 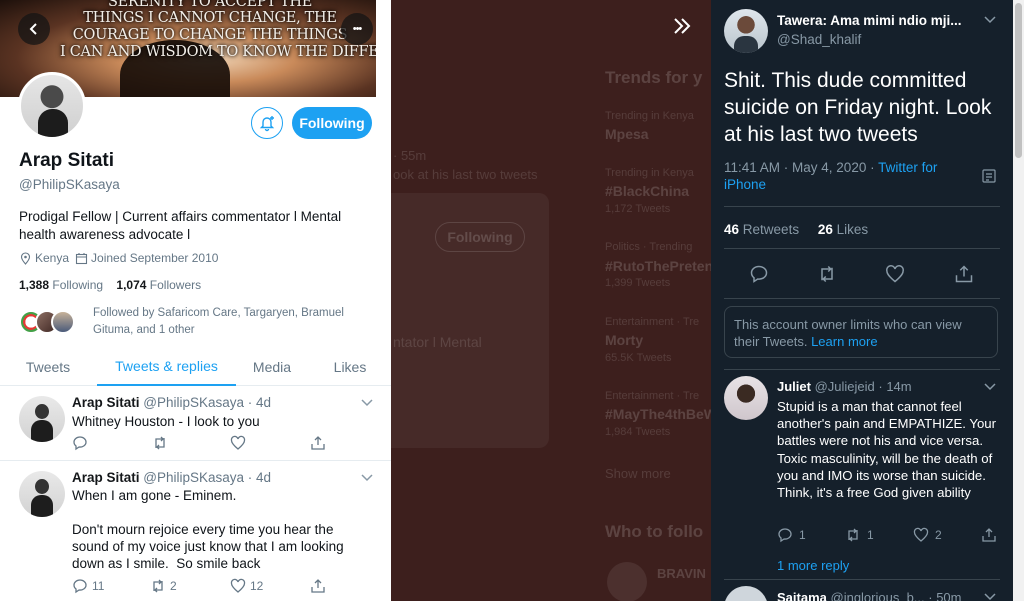 I want to click on more-options-button: •••, so click(x=357, y=29).